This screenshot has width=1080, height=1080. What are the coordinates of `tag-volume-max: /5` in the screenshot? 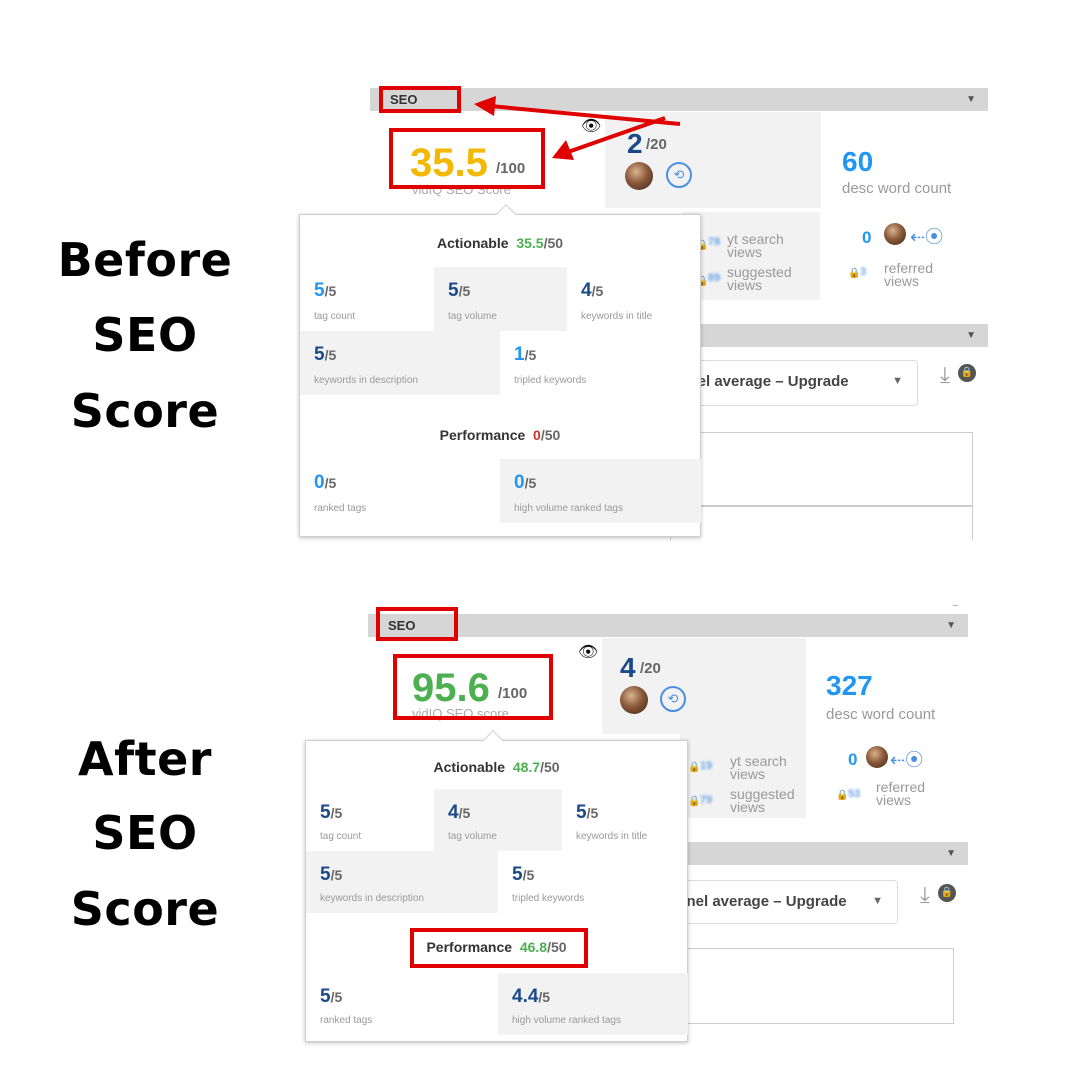 It's located at (464, 291).